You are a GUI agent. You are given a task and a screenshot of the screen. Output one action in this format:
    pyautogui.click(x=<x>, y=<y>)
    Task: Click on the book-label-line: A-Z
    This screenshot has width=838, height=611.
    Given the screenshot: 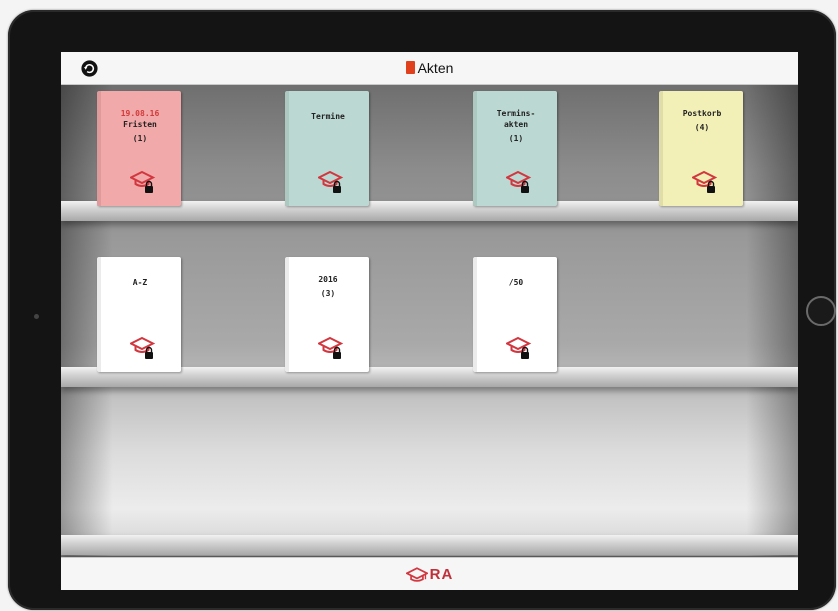 What is the action you would take?
    pyautogui.click(x=140, y=282)
    